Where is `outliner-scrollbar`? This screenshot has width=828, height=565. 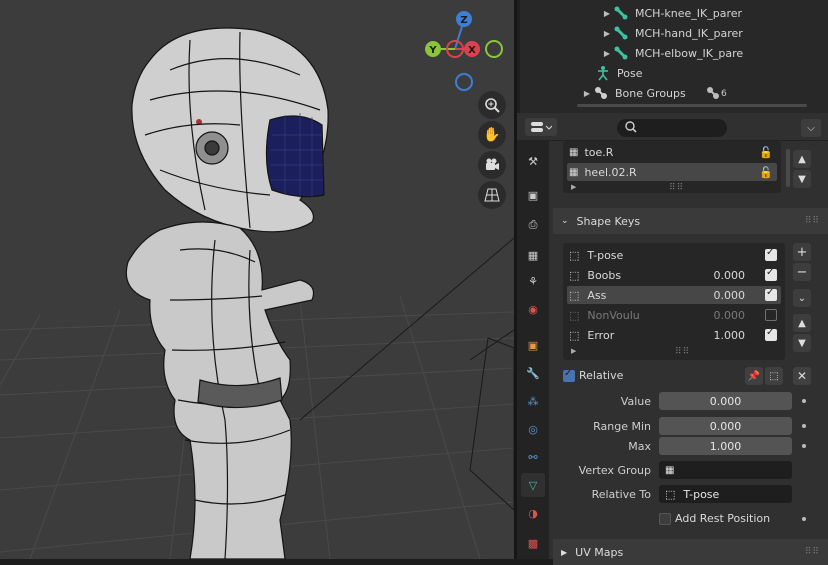 outliner-scrollbar is located at coordinates (692, 105).